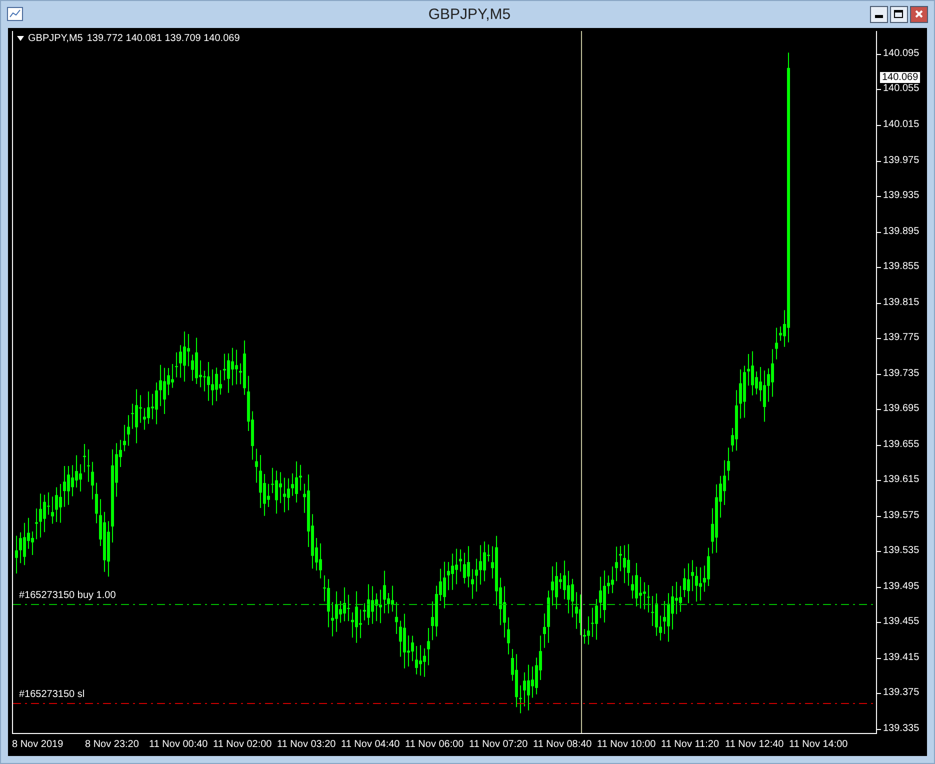 This screenshot has width=935, height=764. I want to click on time-label: 11 Nov 08:40, so click(563, 745).